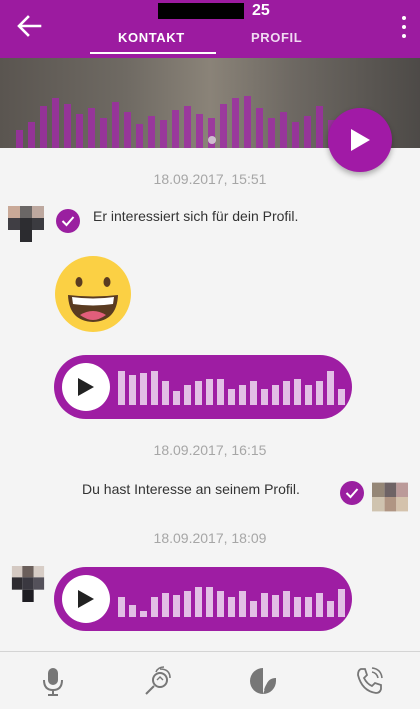 The image size is (420, 709). What do you see at coordinates (201, 11) in the screenshot?
I see `redacted-name` at bounding box center [201, 11].